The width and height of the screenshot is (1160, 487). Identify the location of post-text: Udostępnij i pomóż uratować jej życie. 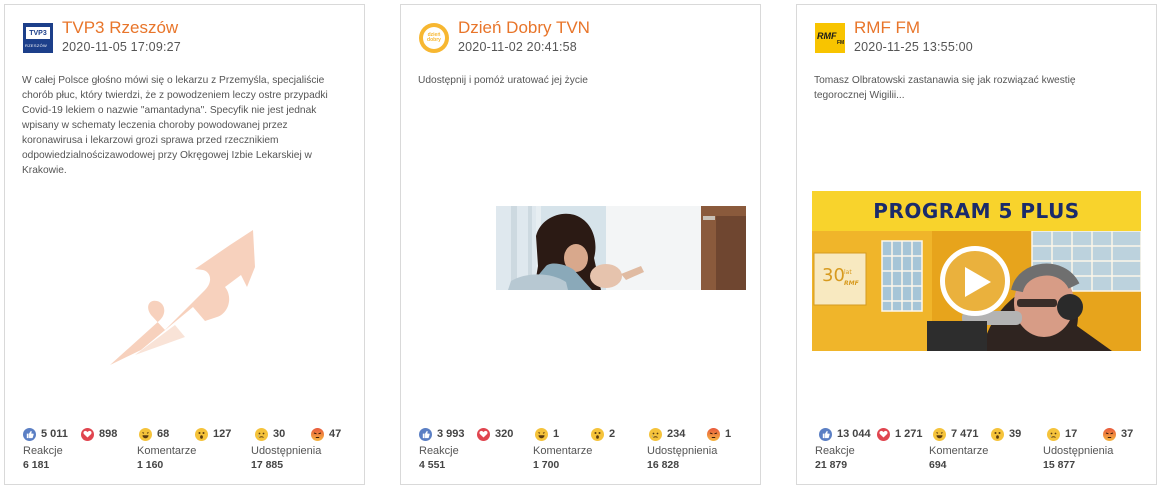
(503, 80).